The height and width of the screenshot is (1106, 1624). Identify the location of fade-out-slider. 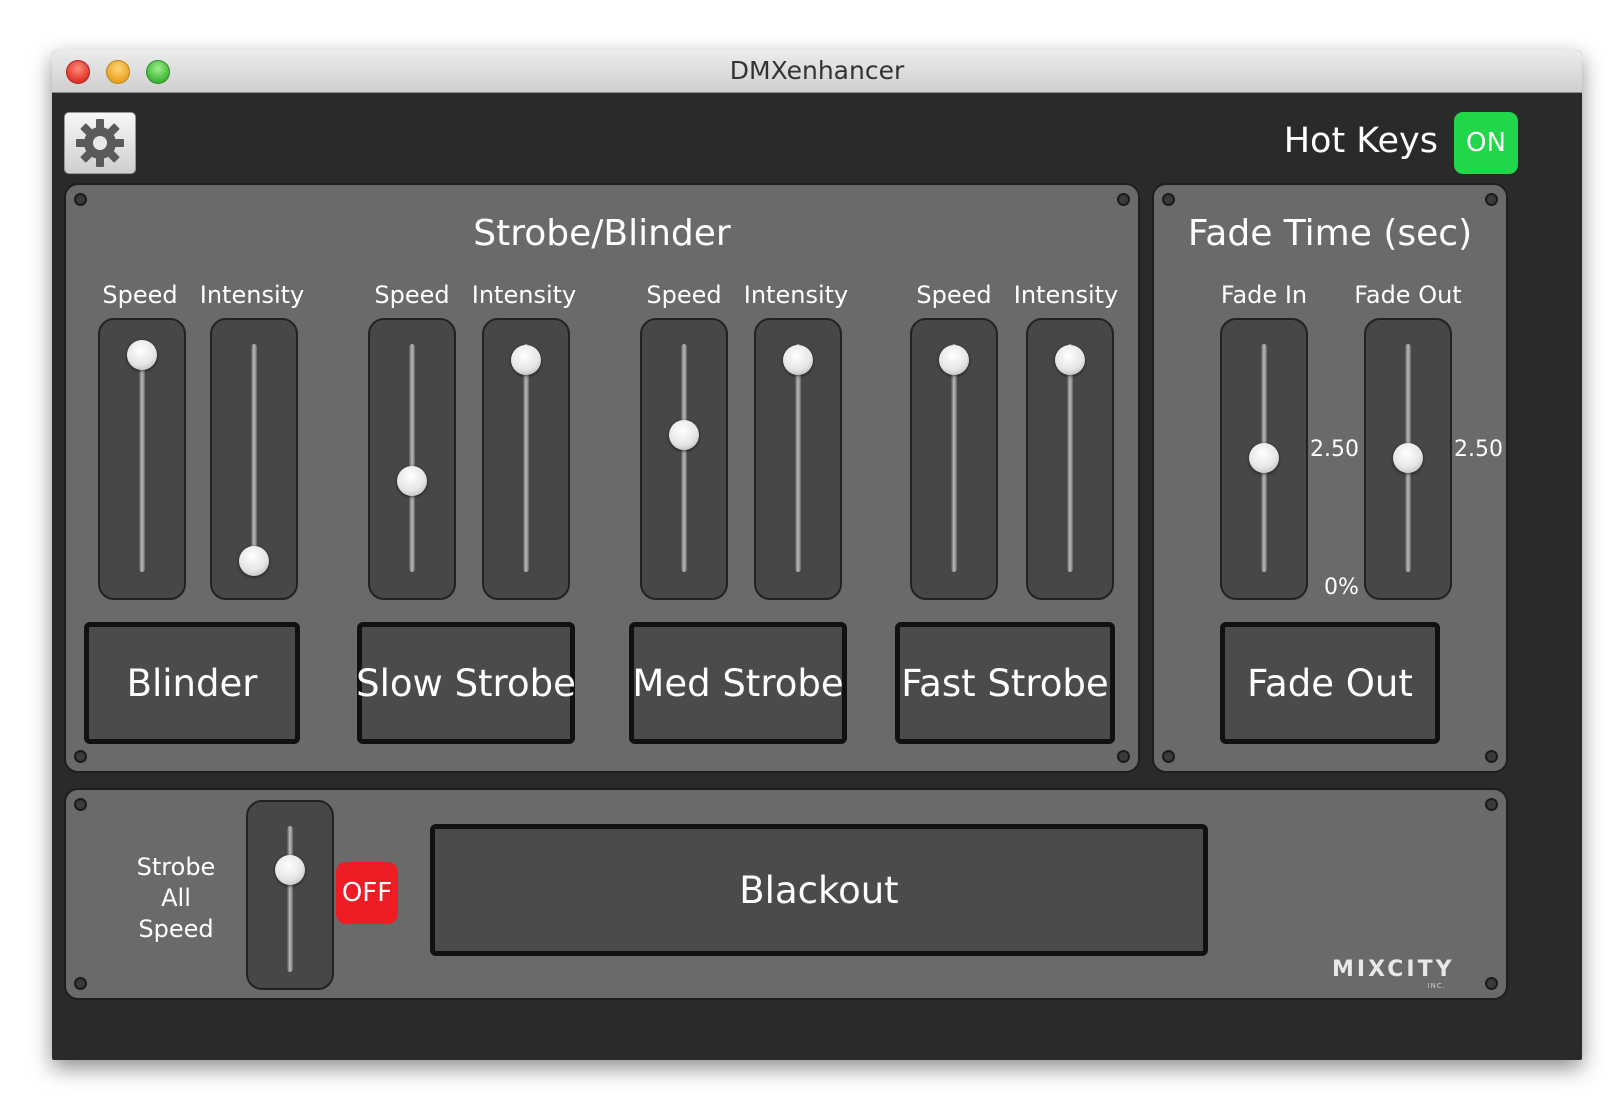
(1408, 459).